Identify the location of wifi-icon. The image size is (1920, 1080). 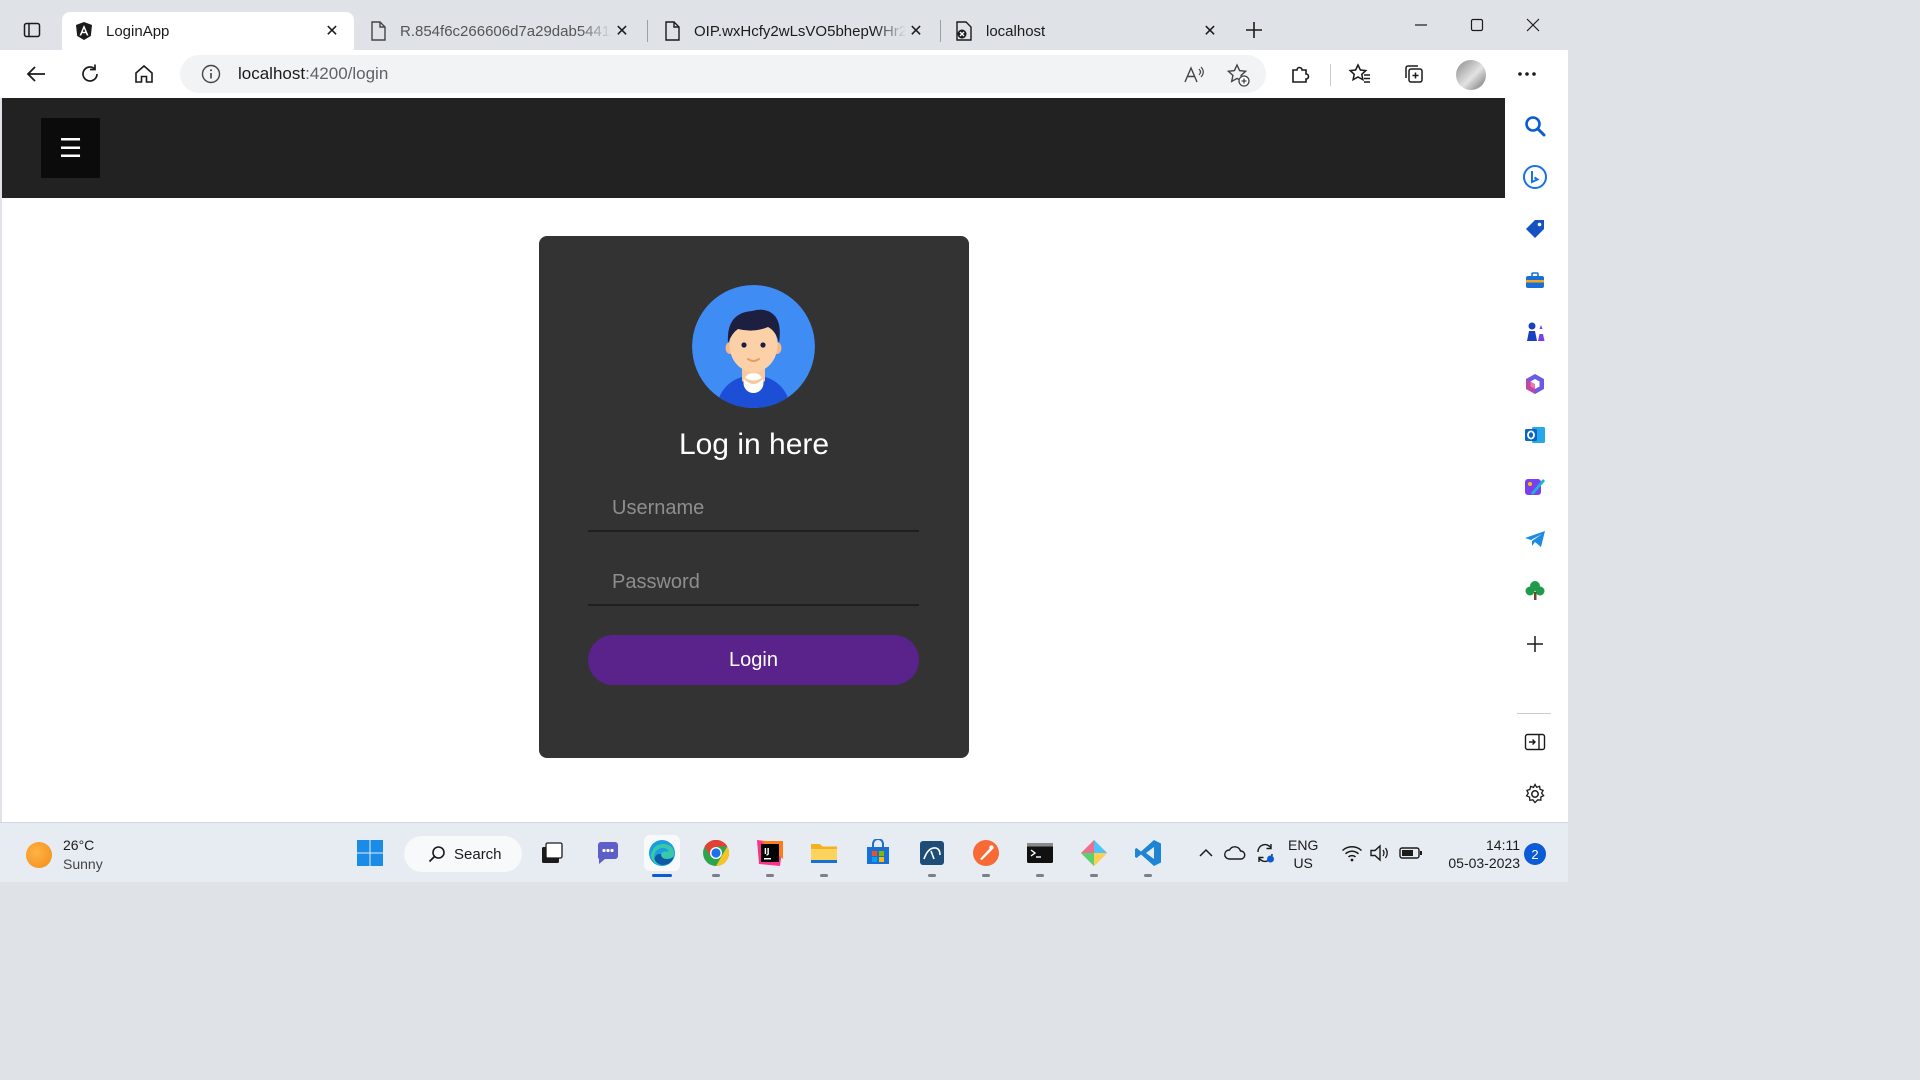
(1352, 853).